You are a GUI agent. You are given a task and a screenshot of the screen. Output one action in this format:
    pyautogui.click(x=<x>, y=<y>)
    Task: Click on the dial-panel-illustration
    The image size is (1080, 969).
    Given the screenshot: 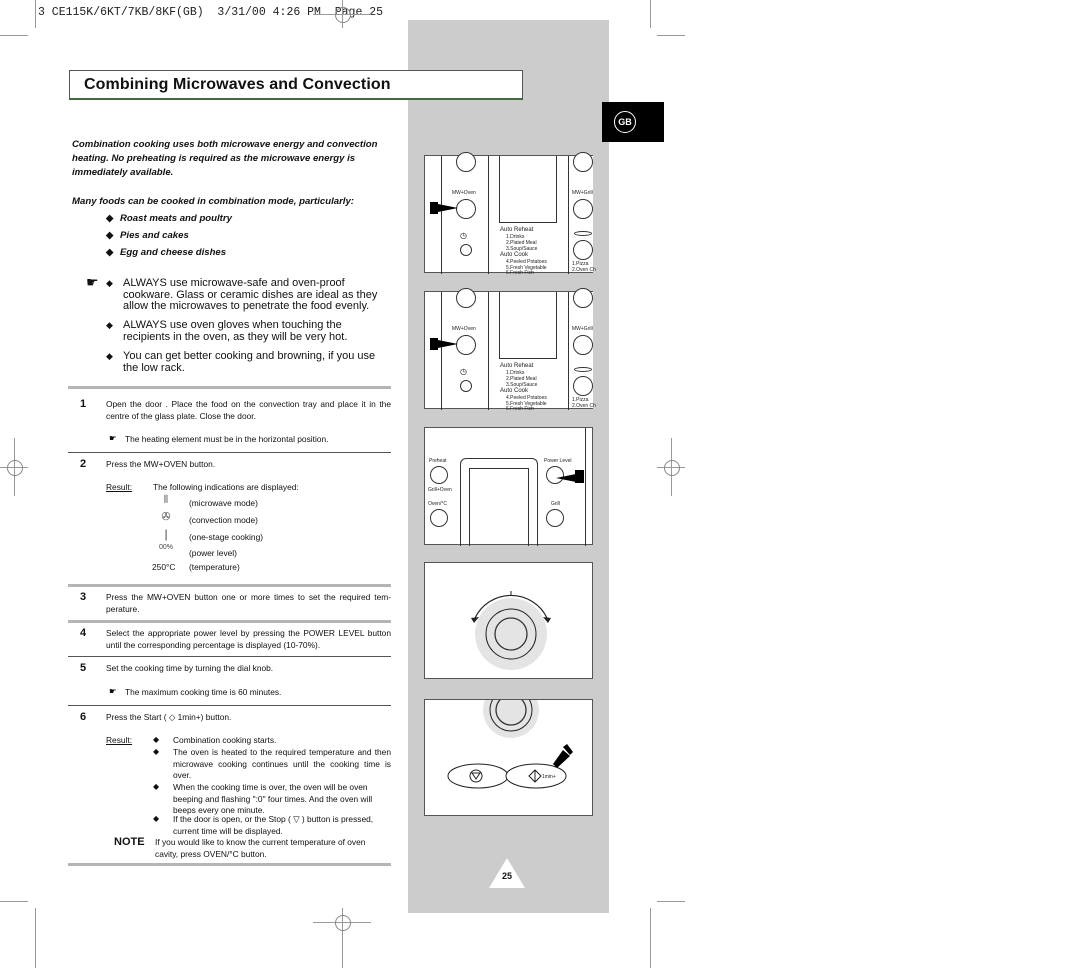 What is the action you would take?
    pyautogui.click(x=508, y=620)
    